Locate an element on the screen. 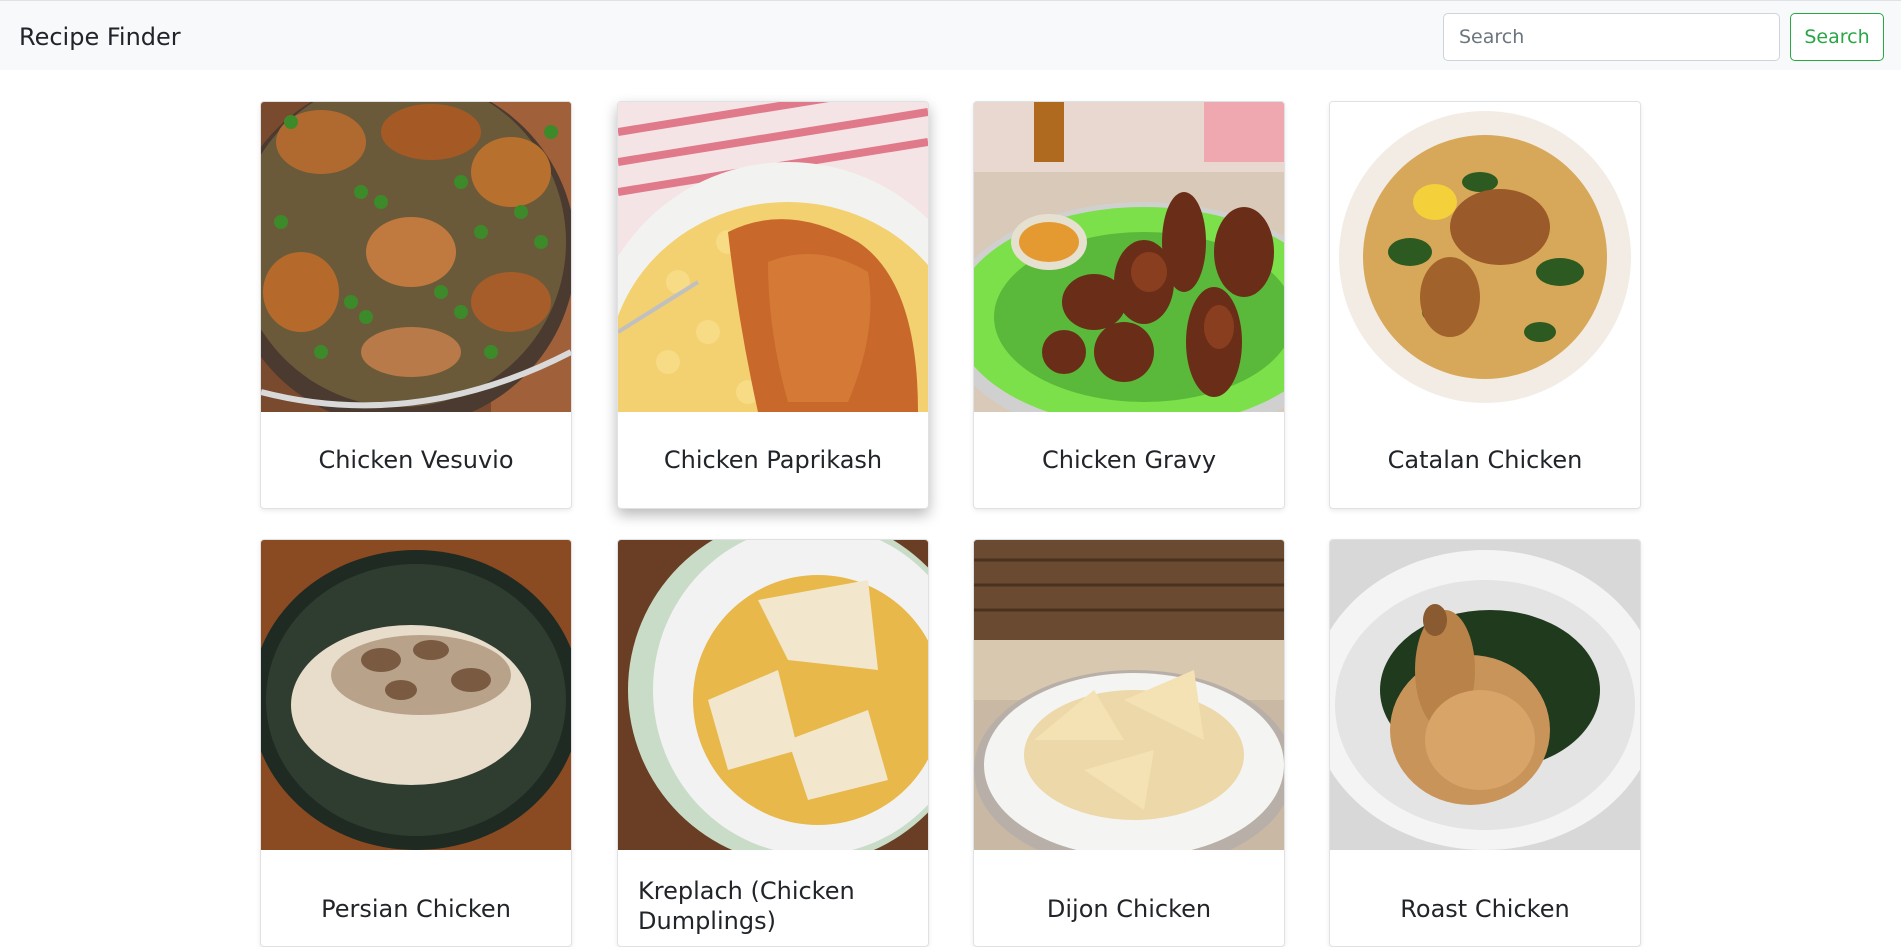  recipe-title: Roast Chicken is located at coordinates (1485, 898).